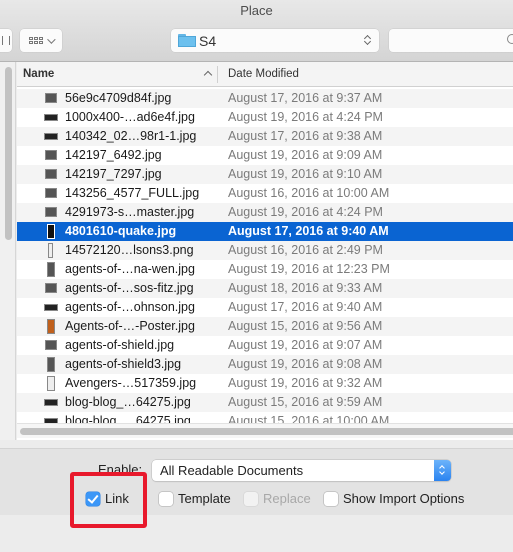 The width and height of the screenshot is (513, 552). What do you see at coordinates (8, 251) in the screenshot?
I see `sidebar-strip` at bounding box center [8, 251].